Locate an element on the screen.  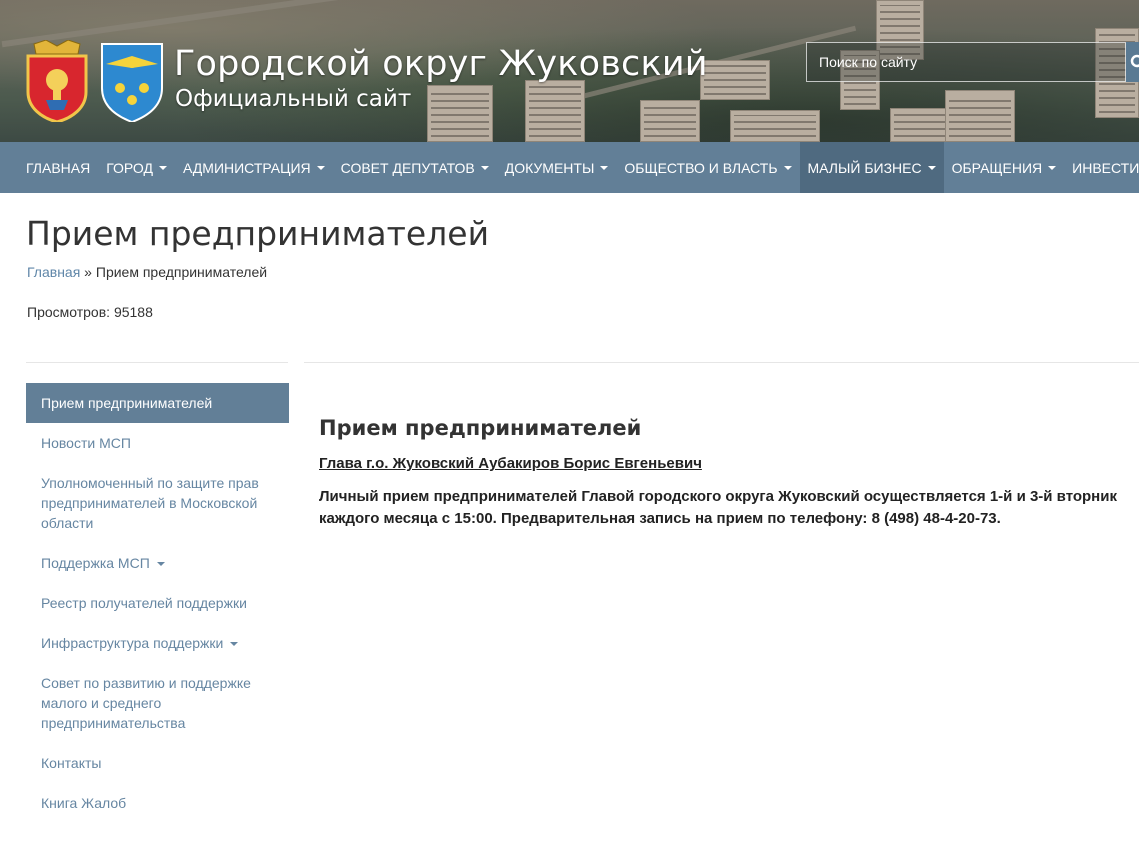
moscow-region-crest-icon is located at coordinates (57, 81).